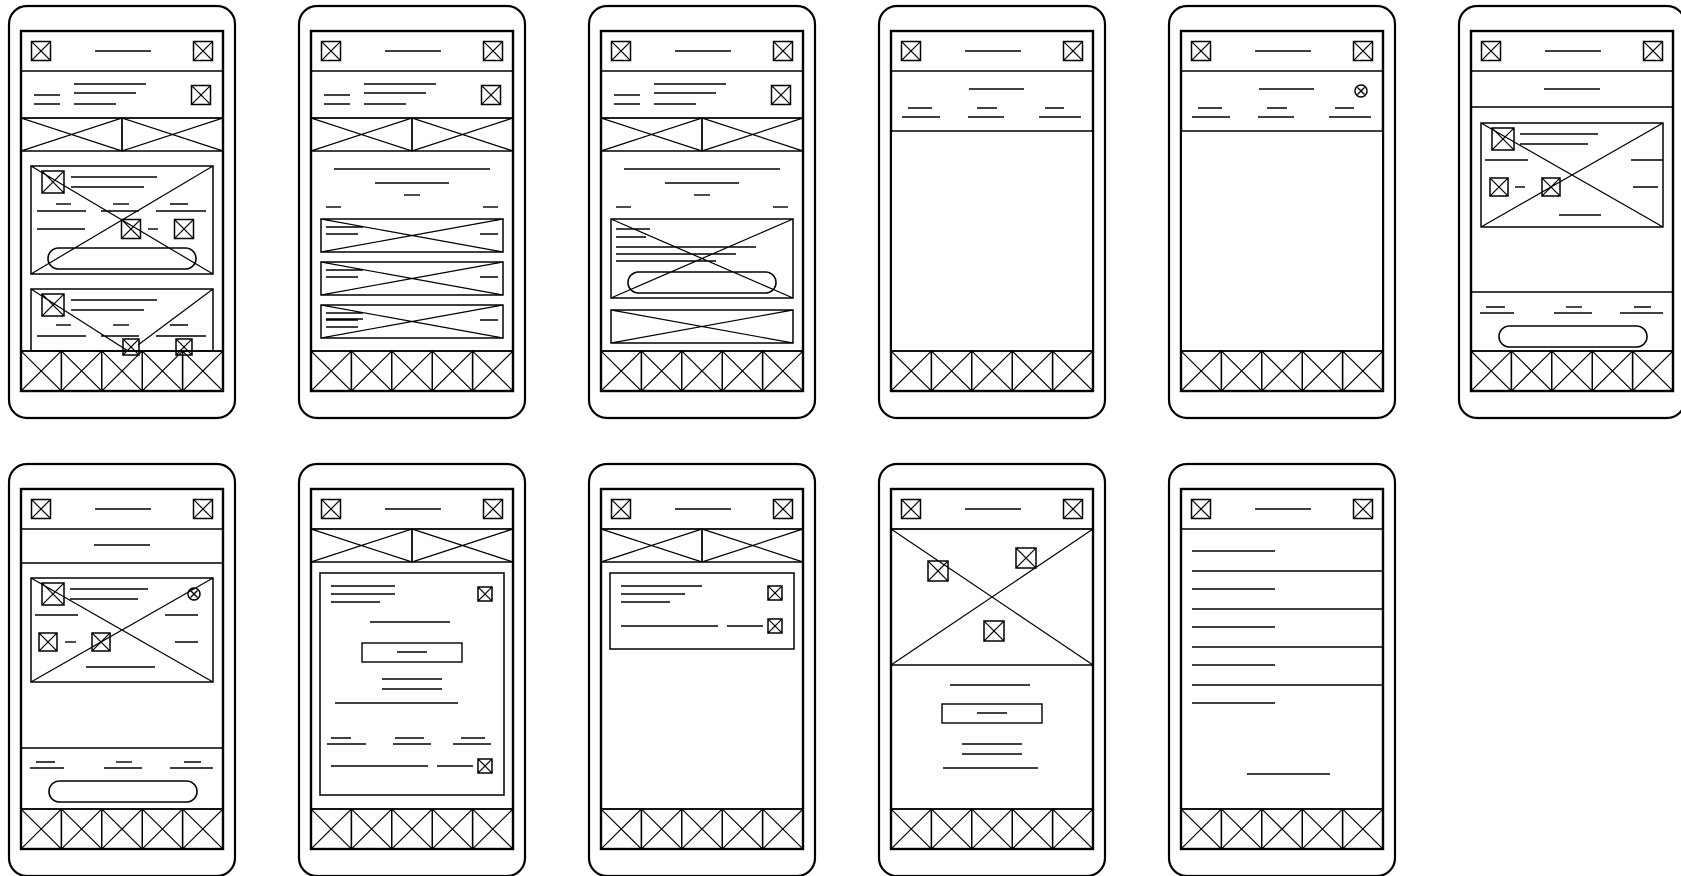  I want to click on empty-body, so click(1282, 241).